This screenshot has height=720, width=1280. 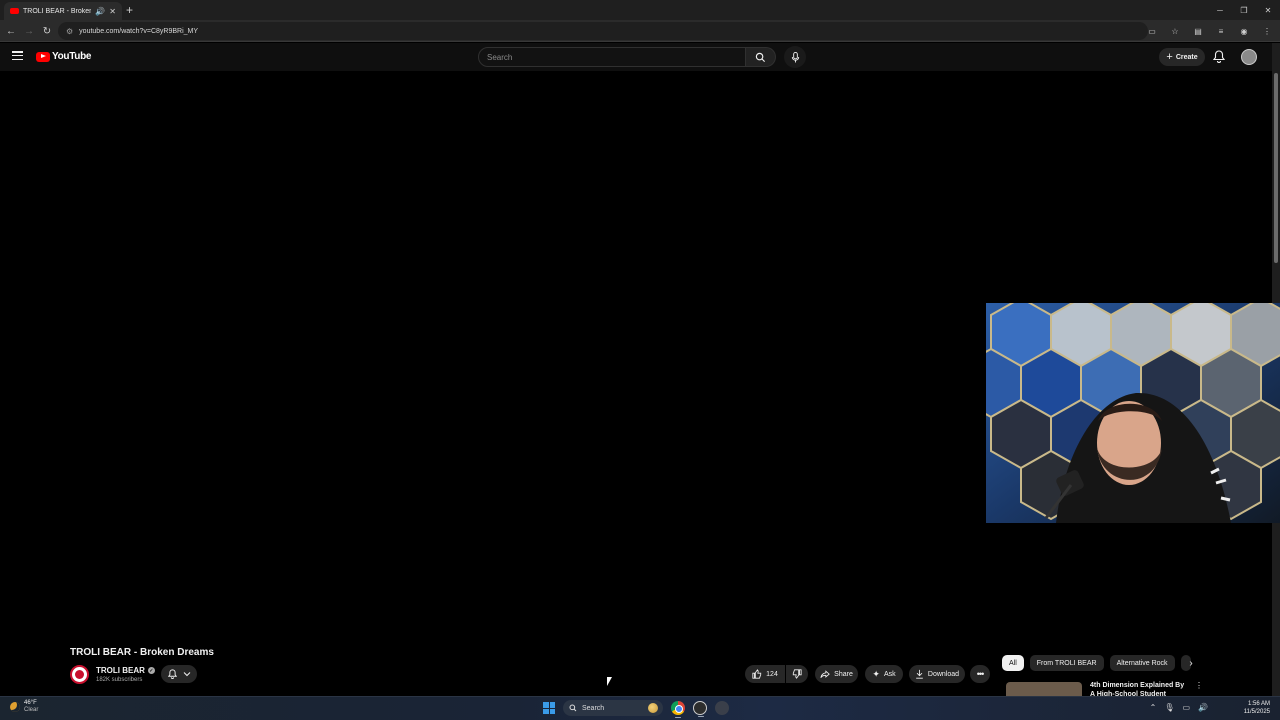 What do you see at coordinates (678, 709) in the screenshot?
I see `chrome-taskbar-icon` at bounding box center [678, 709].